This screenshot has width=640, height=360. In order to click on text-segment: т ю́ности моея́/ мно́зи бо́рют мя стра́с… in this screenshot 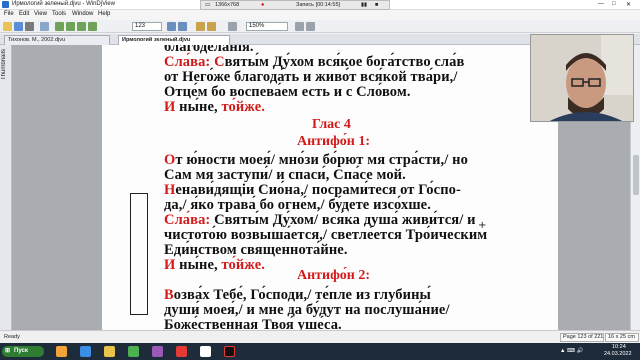, I will do `click(321, 160)`.